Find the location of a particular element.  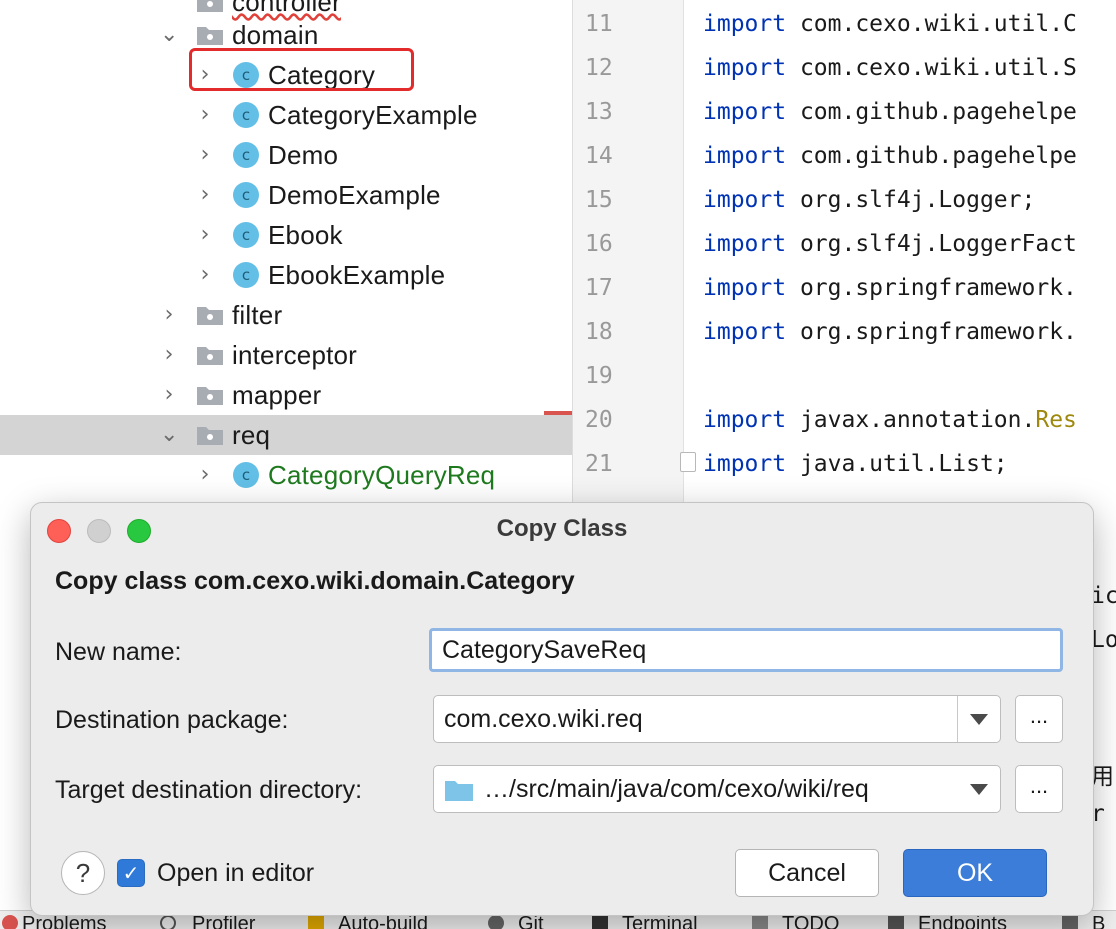

build-icon is located at coordinates (1070, 922).